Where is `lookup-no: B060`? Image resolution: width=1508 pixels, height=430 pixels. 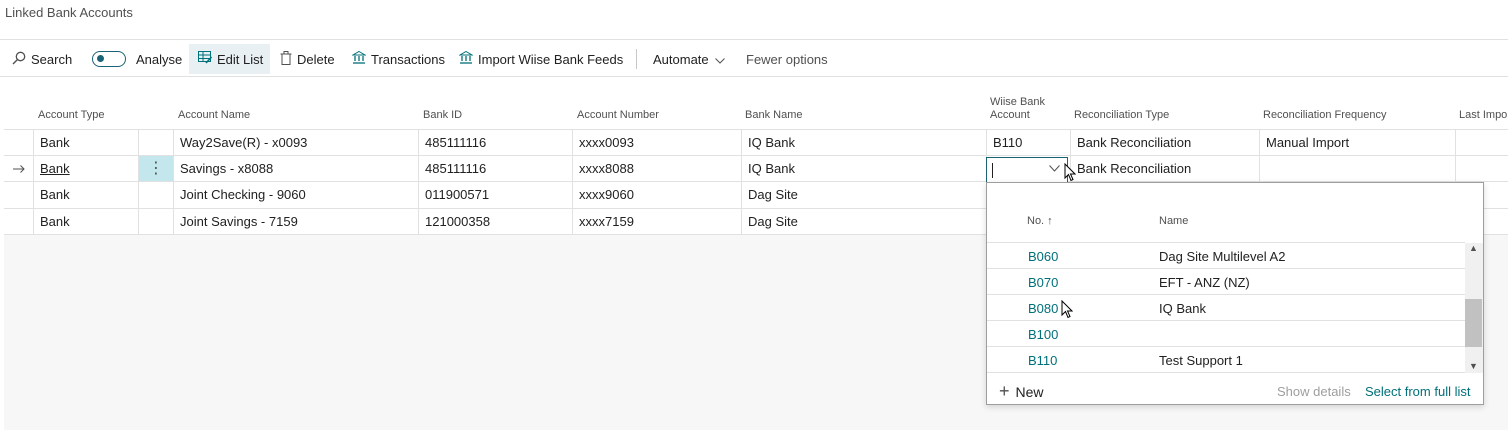 lookup-no: B060 is located at coordinates (1043, 256).